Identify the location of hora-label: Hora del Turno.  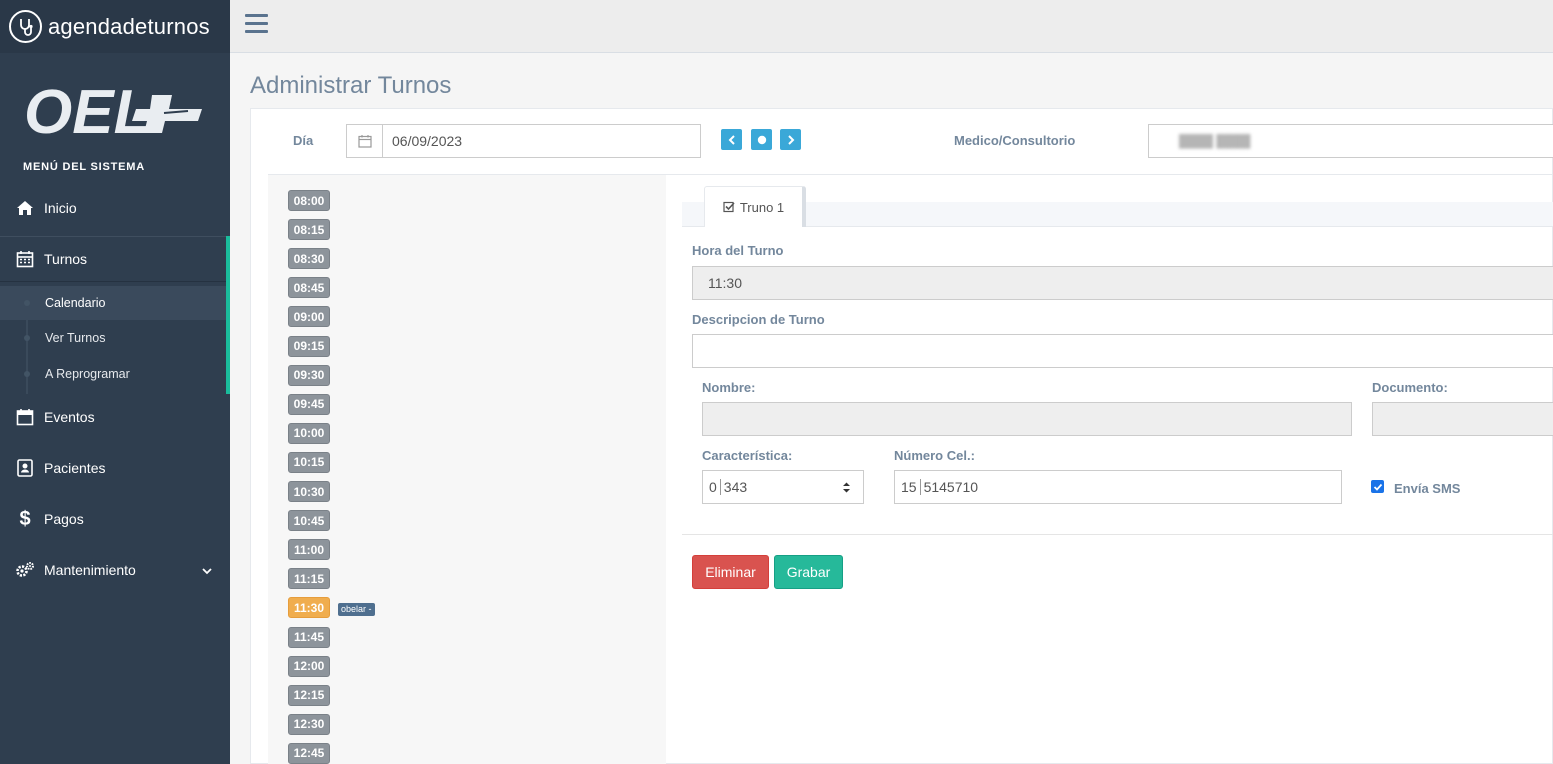
(738, 250).